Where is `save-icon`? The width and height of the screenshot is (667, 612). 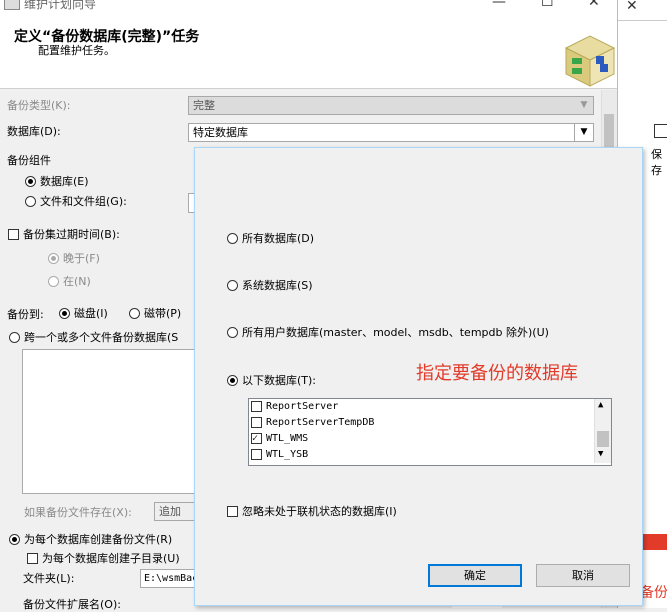 save-icon is located at coordinates (660, 131).